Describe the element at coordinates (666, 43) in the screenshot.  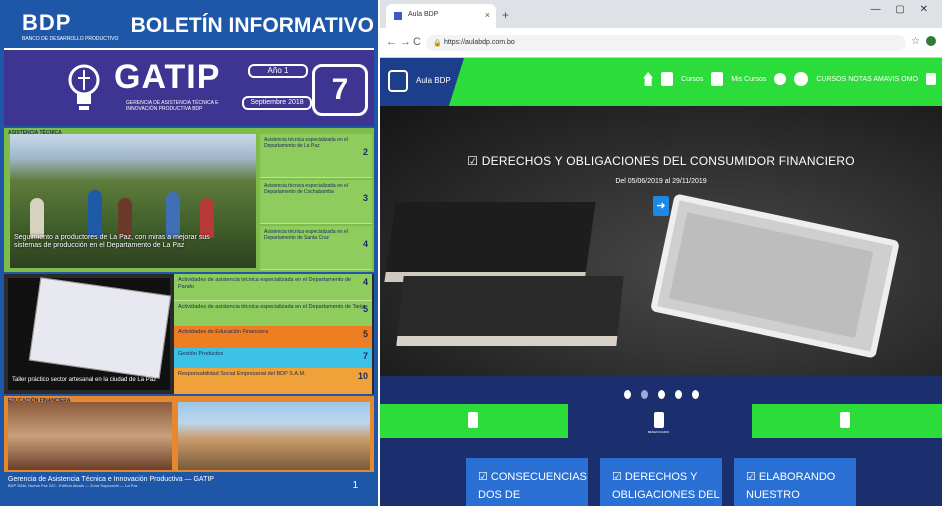
I see `url-field: 🔒 https://aulabdp.com.bo` at that location.